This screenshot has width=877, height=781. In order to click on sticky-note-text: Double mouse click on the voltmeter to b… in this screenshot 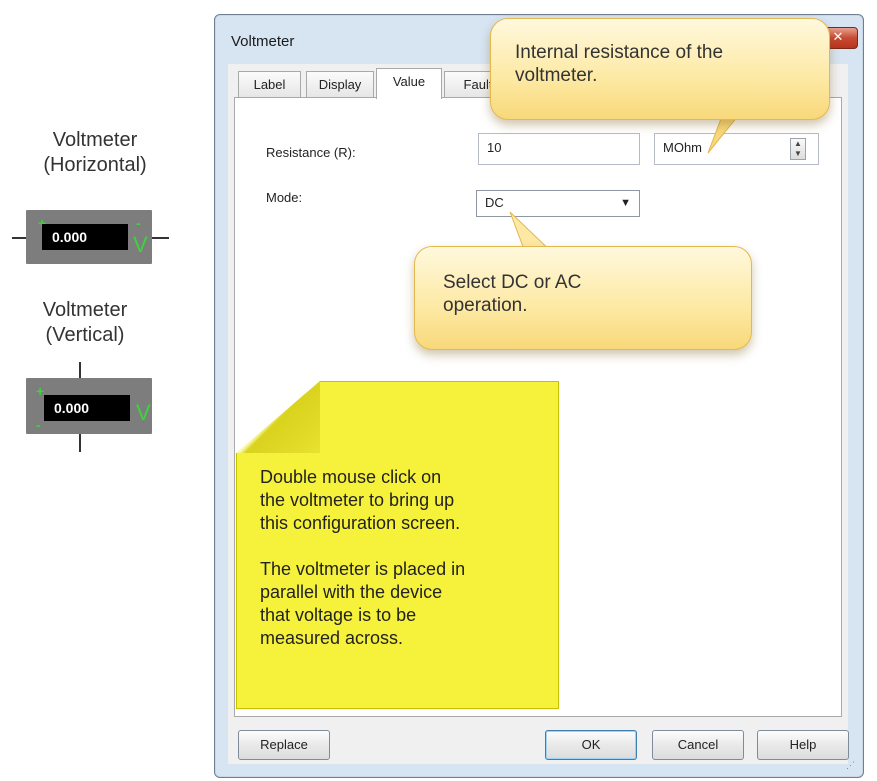, I will do `click(405, 558)`.